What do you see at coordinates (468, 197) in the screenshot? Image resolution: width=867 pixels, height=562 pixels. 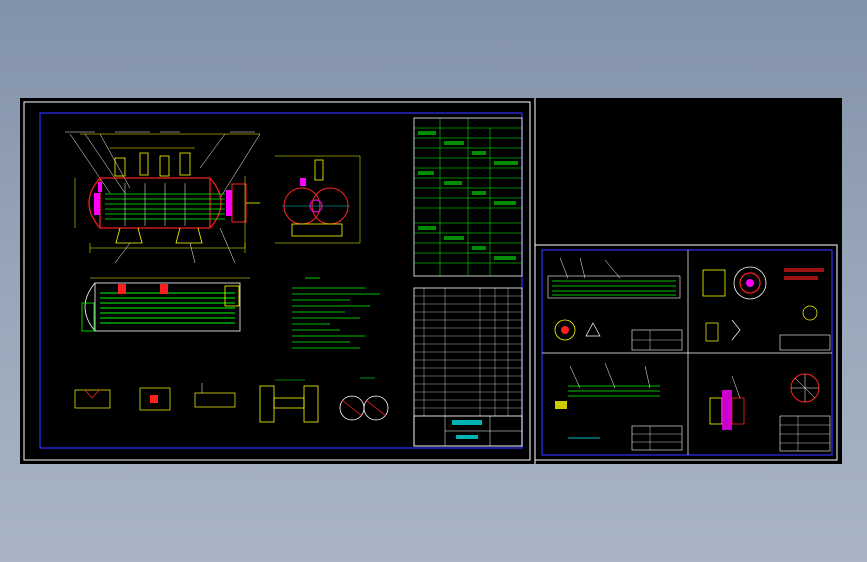 I see `nozzle-table` at bounding box center [468, 197].